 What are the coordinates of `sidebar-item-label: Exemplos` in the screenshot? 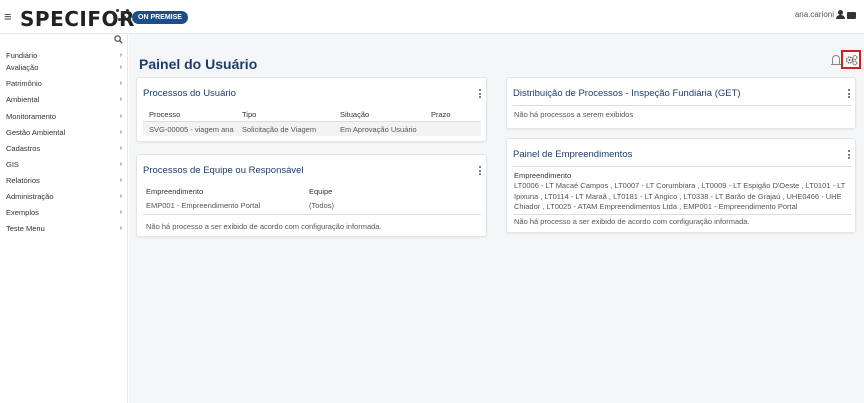 It's located at (22, 212).